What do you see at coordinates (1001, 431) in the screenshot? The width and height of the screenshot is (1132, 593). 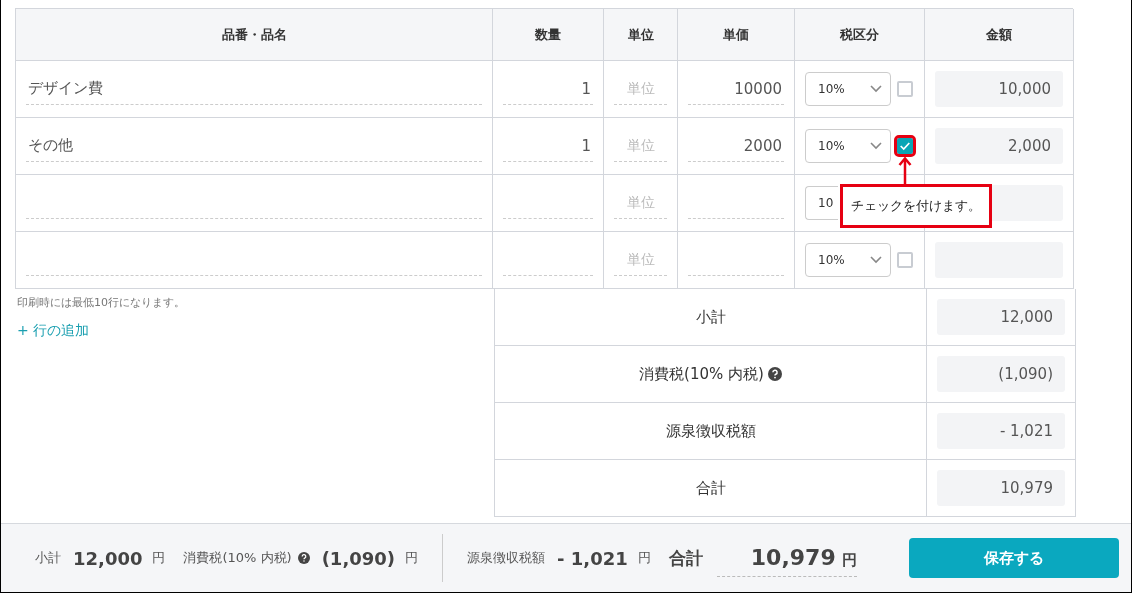 I see `summary-value: - 1,021` at bounding box center [1001, 431].